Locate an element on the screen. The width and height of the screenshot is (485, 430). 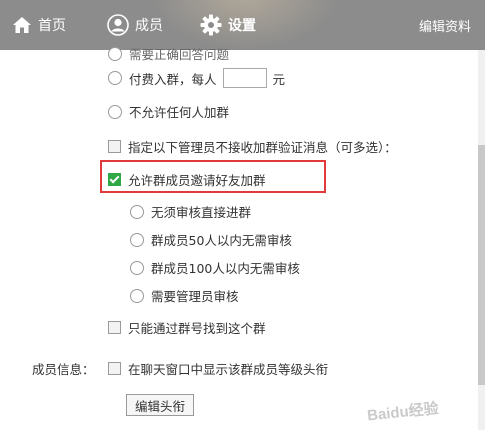
invite-option-row: 无须审核直接进群 is located at coordinates (190, 211).